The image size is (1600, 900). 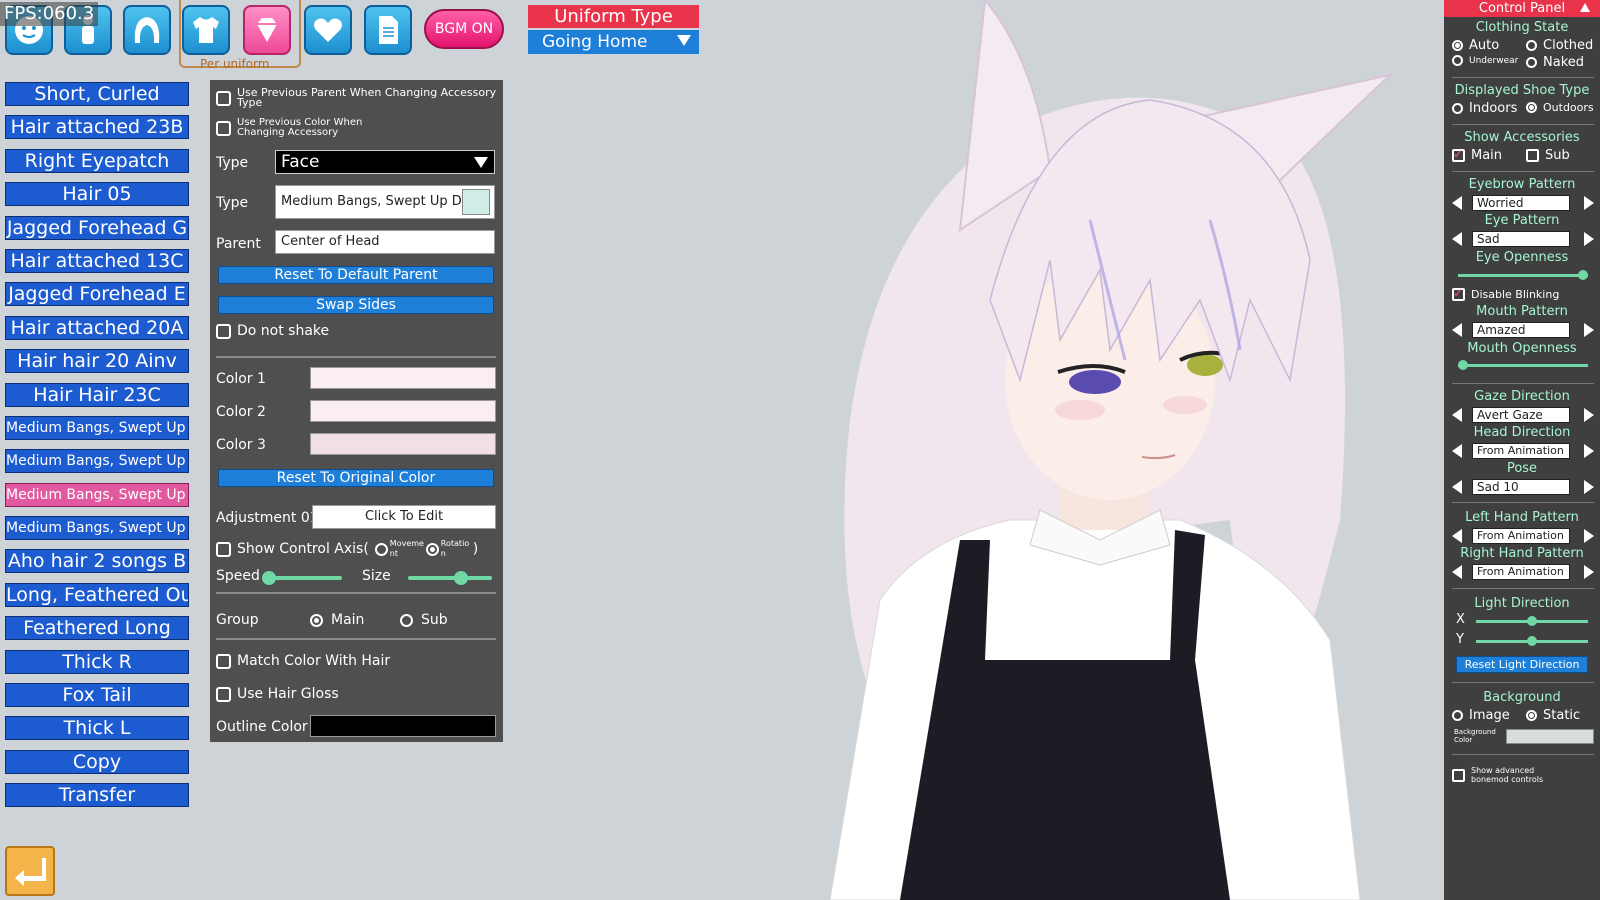 I want to click on accessory-type-select: Face, so click(x=385, y=162).